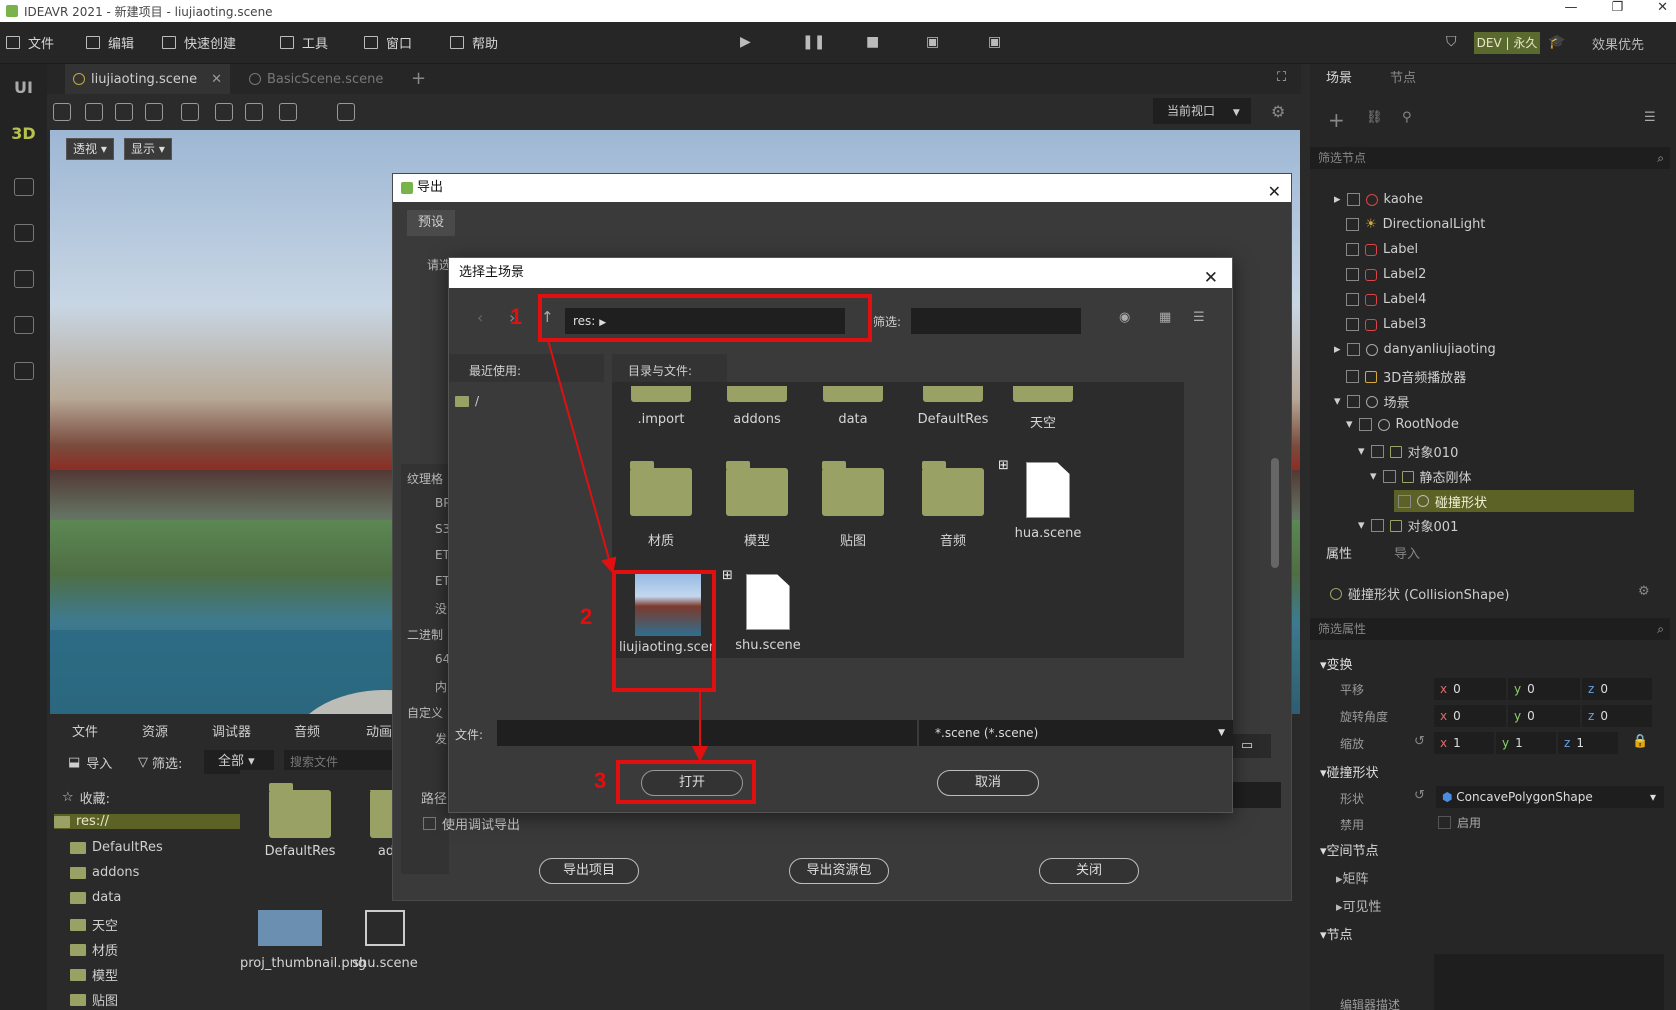 The image size is (1676, 1010). I want to click on filter-nodes-input: 筛选节点 ⌕, so click(1490, 158).